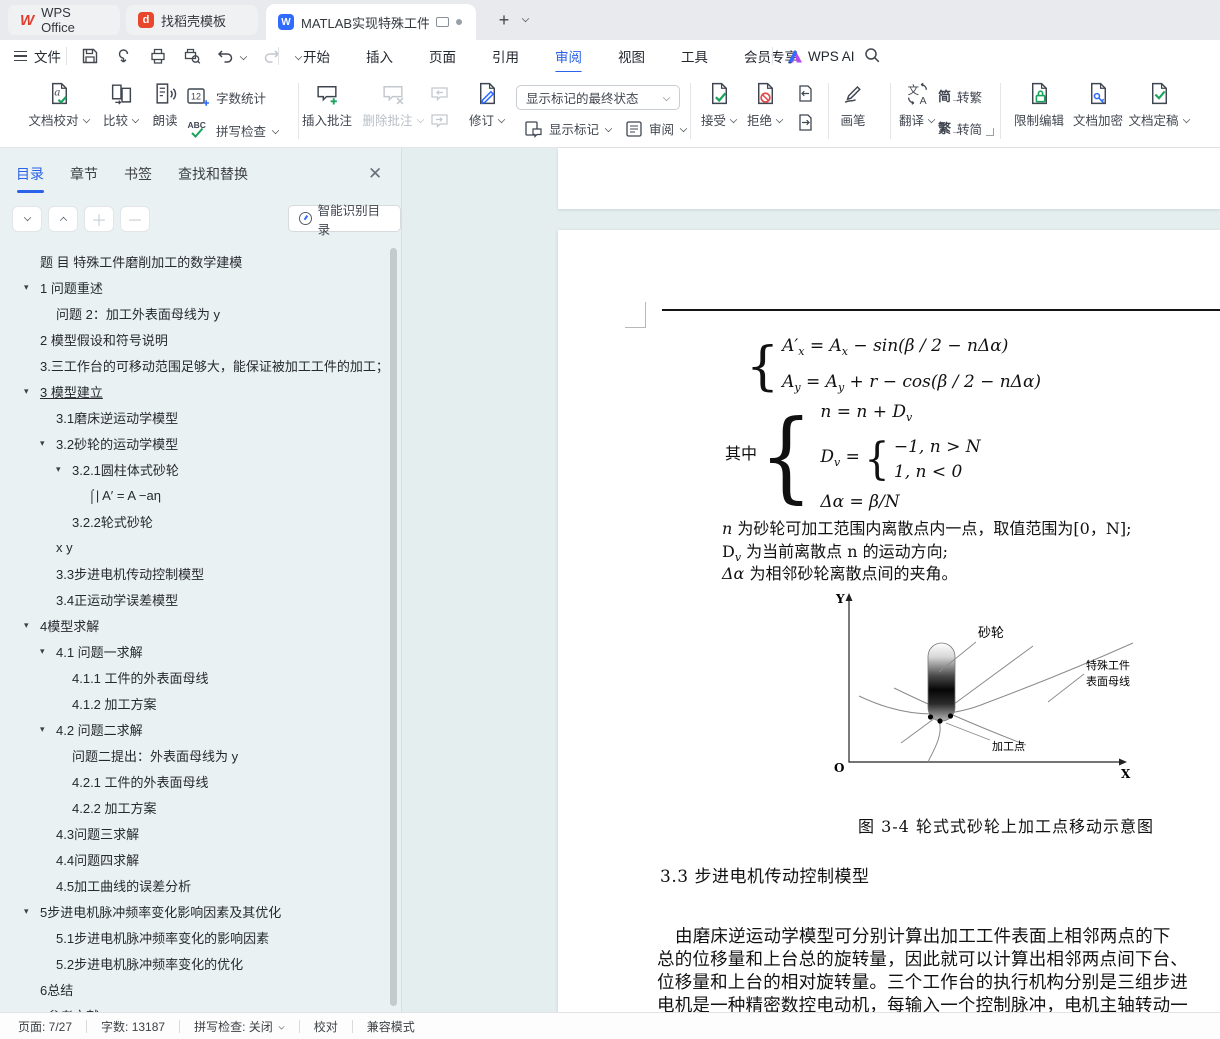 This screenshot has height=1039, width=1220. Describe the element at coordinates (568, 56) in the screenshot. I see `menu-item-审阅: 审阅` at that location.